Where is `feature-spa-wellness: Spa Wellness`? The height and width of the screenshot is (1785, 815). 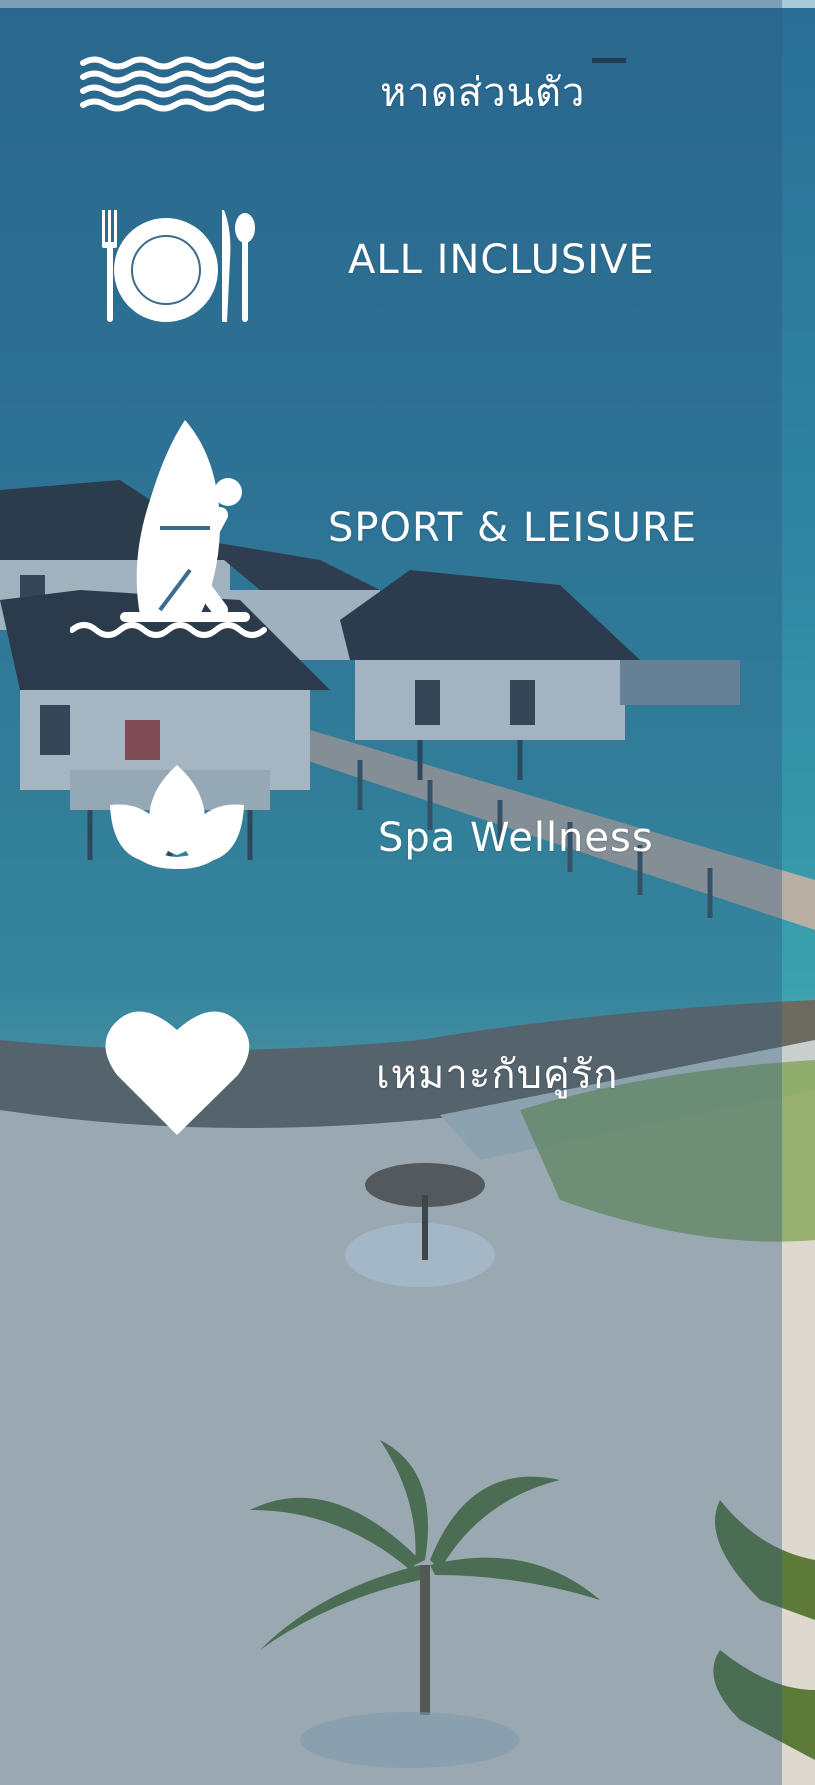 feature-spa-wellness: Spa Wellness is located at coordinates (391, 815).